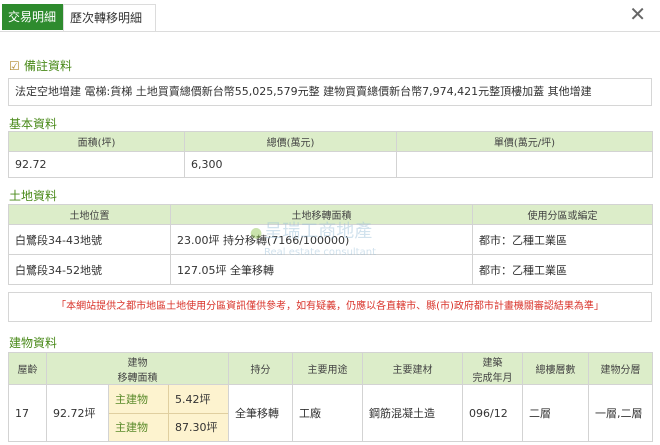  I want to click on list-item: 主建物 87.30坪, so click(168, 427).